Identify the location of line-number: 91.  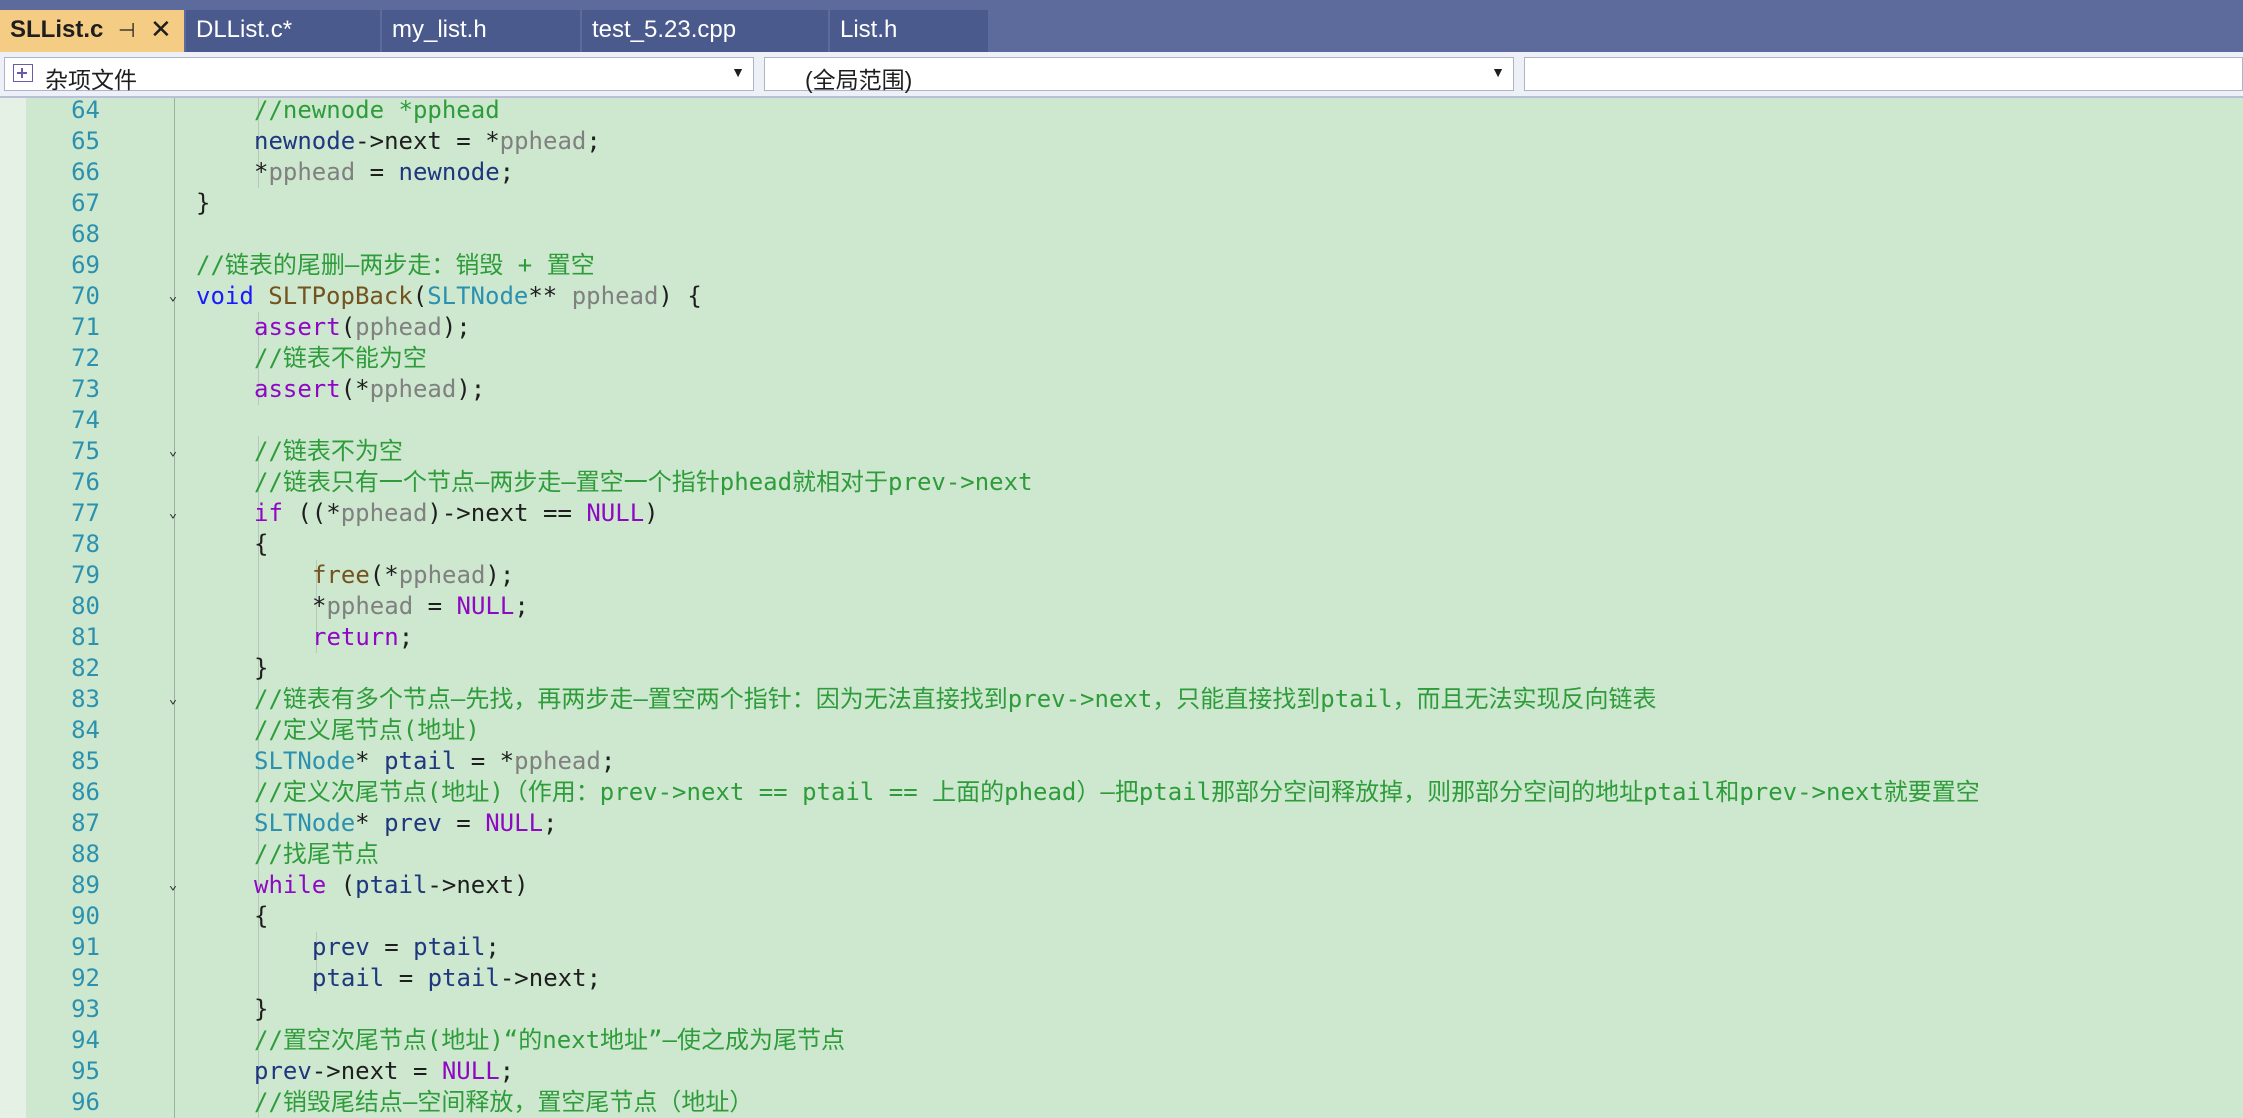
(85, 947).